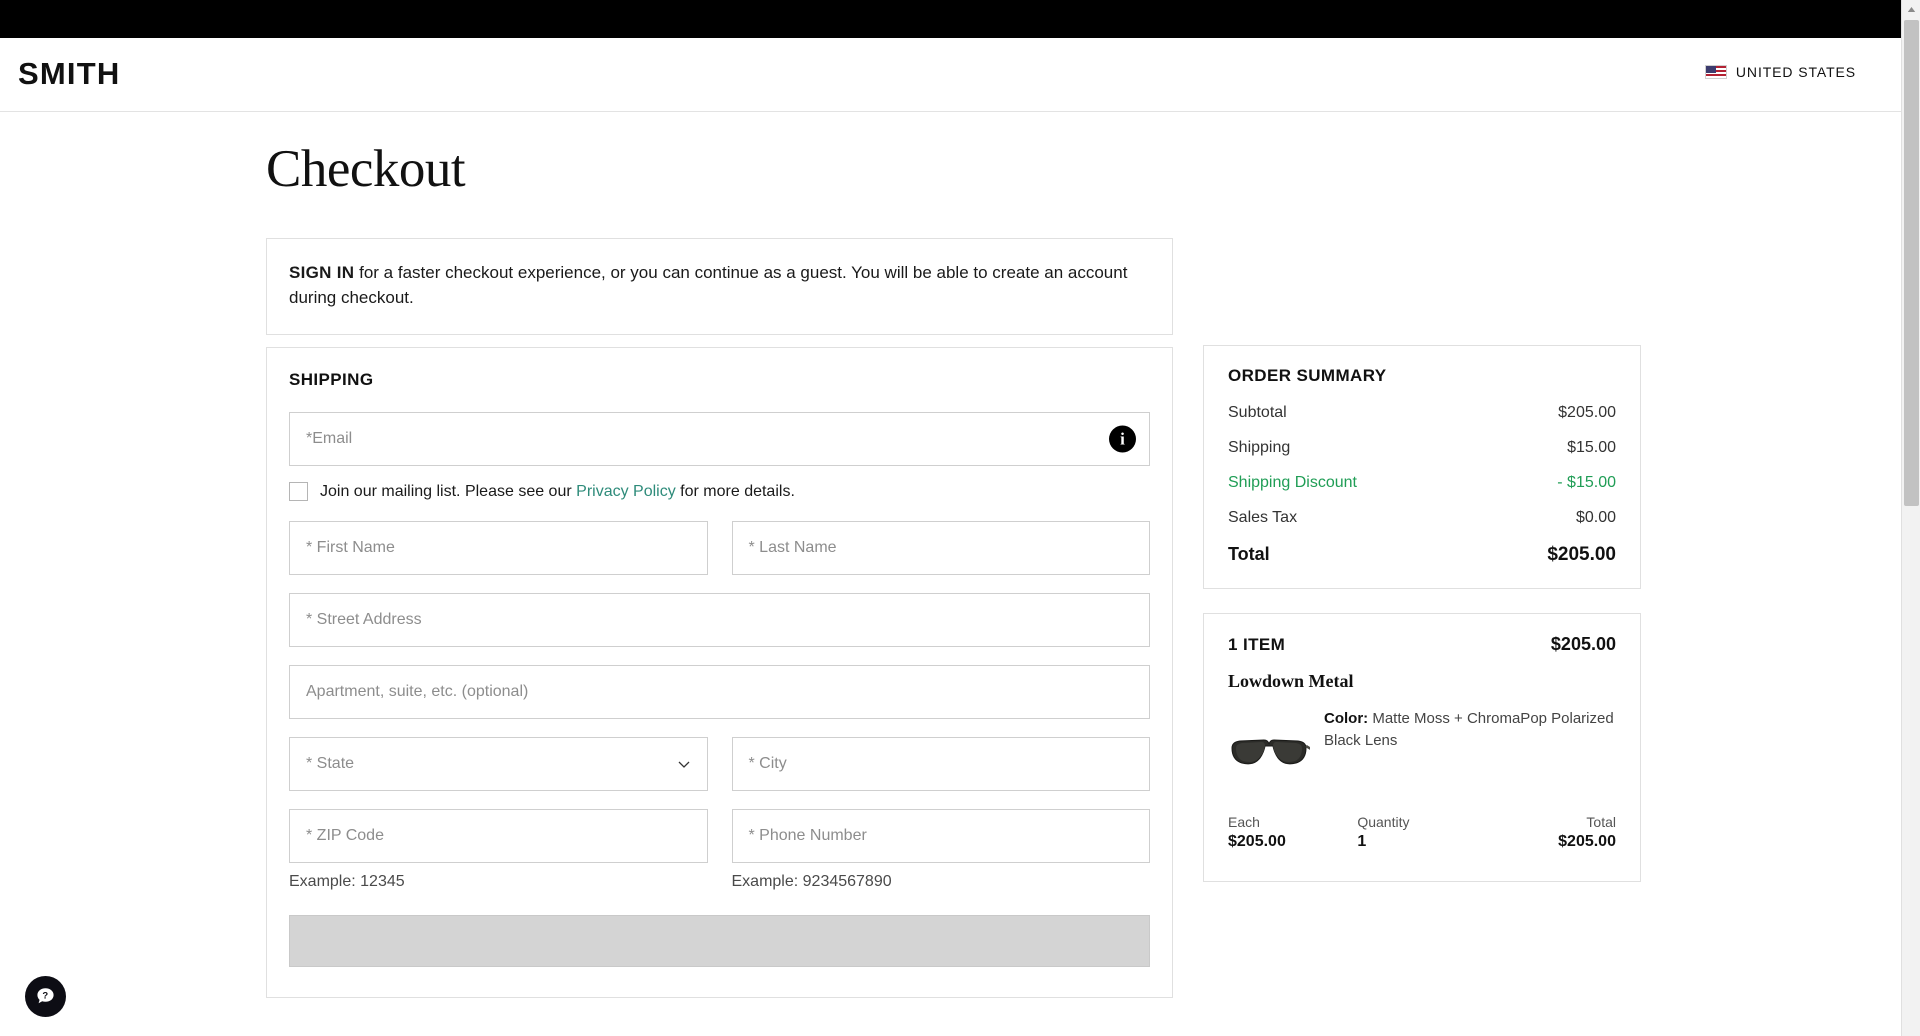 This screenshot has width=1920, height=1036. Describe the element at coordinates (940, 764) in the screenshot. I see `city-field: * City` at that location.